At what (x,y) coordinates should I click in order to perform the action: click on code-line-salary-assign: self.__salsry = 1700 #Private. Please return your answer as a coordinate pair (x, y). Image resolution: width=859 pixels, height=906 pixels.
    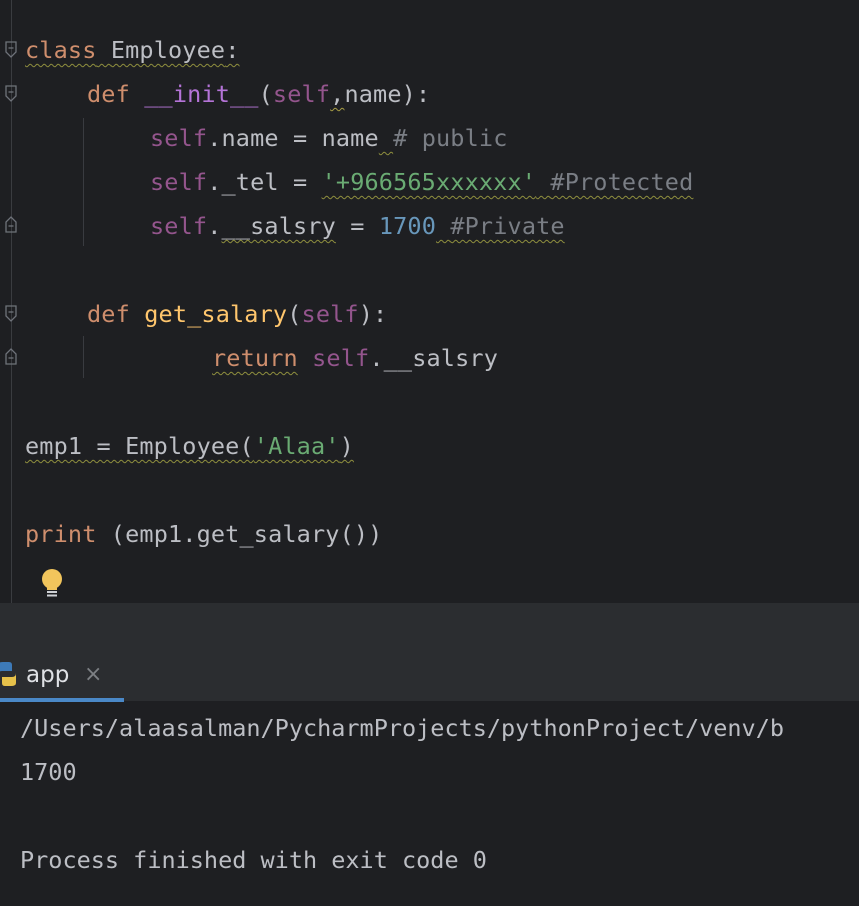
    Looking at the image, I should click on (357, 226).